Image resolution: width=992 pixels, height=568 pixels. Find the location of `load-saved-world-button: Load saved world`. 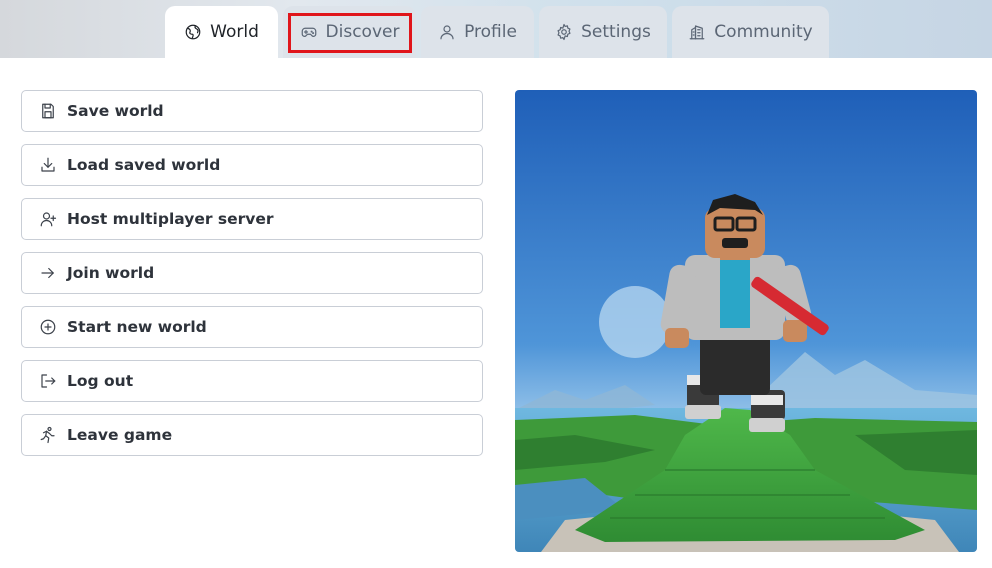

load-saved-world-button: Load saved world is located at coordinates (252, 165).